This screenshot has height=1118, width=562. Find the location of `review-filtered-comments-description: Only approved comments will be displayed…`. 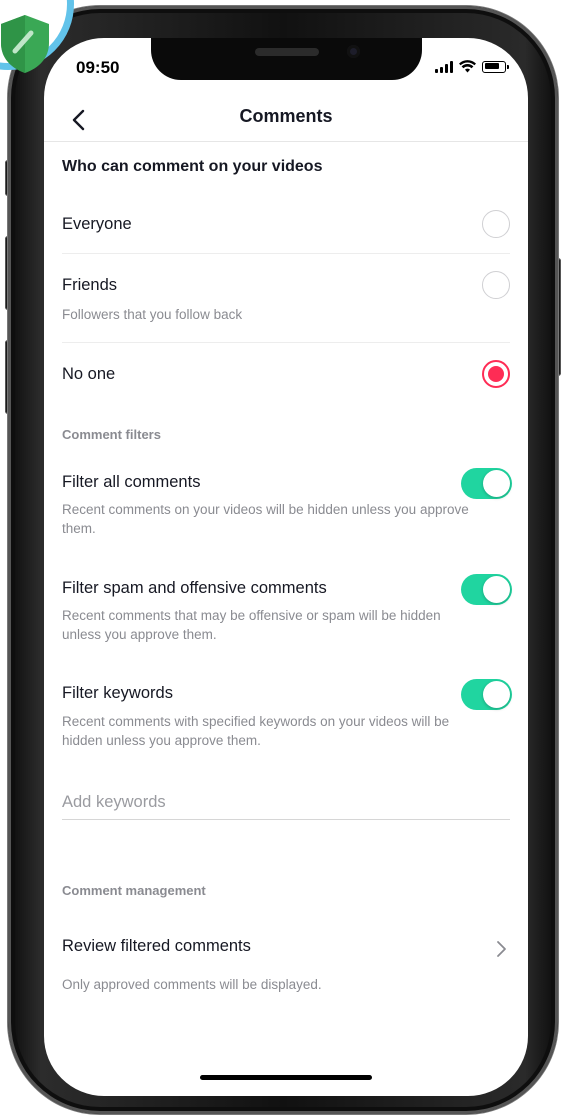

review-filtered-comments-description: Only approved comments will be displayed… is located at coordinates (192, 984).